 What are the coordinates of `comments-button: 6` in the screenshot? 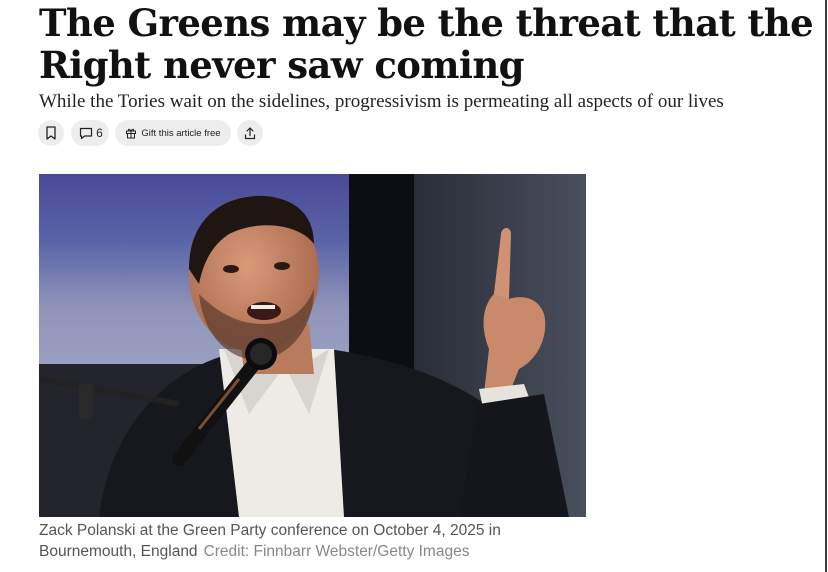 It's located at (90, 133).